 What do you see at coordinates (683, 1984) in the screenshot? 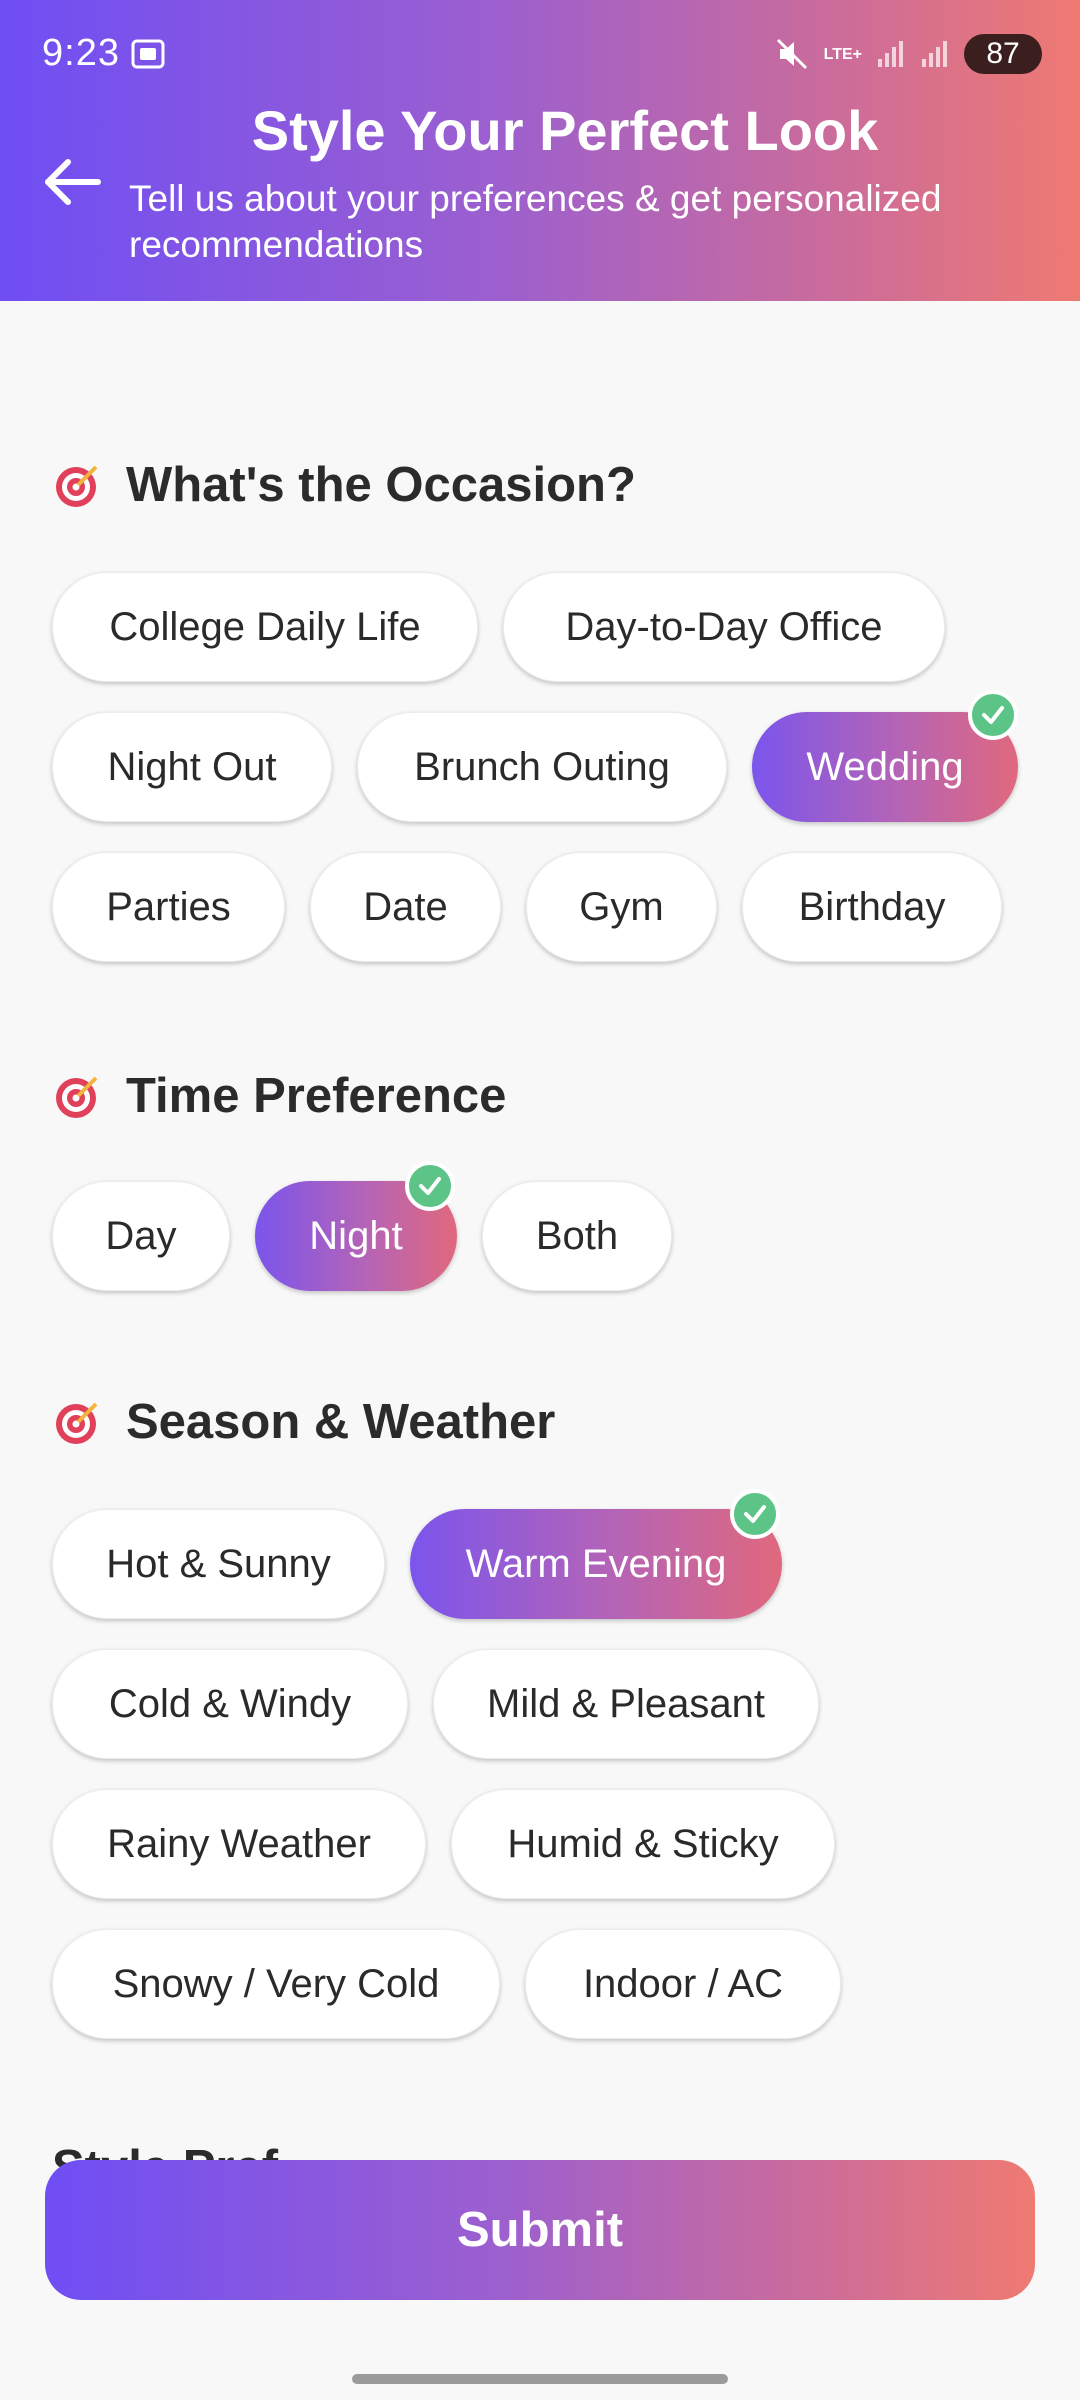
I see `chip-indoor-ac: Indoor / AC` at bounding box center [683, 1984].